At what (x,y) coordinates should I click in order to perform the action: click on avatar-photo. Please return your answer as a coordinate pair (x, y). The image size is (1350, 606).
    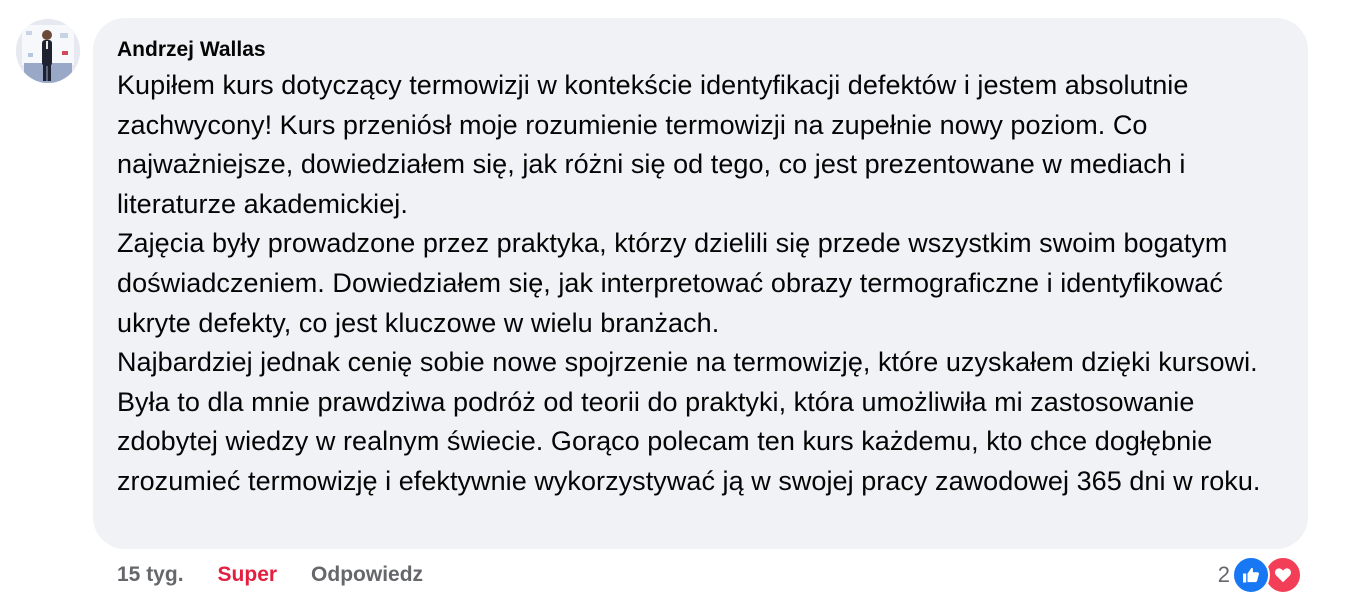
    Looking at the image, I should click on (48, 51).